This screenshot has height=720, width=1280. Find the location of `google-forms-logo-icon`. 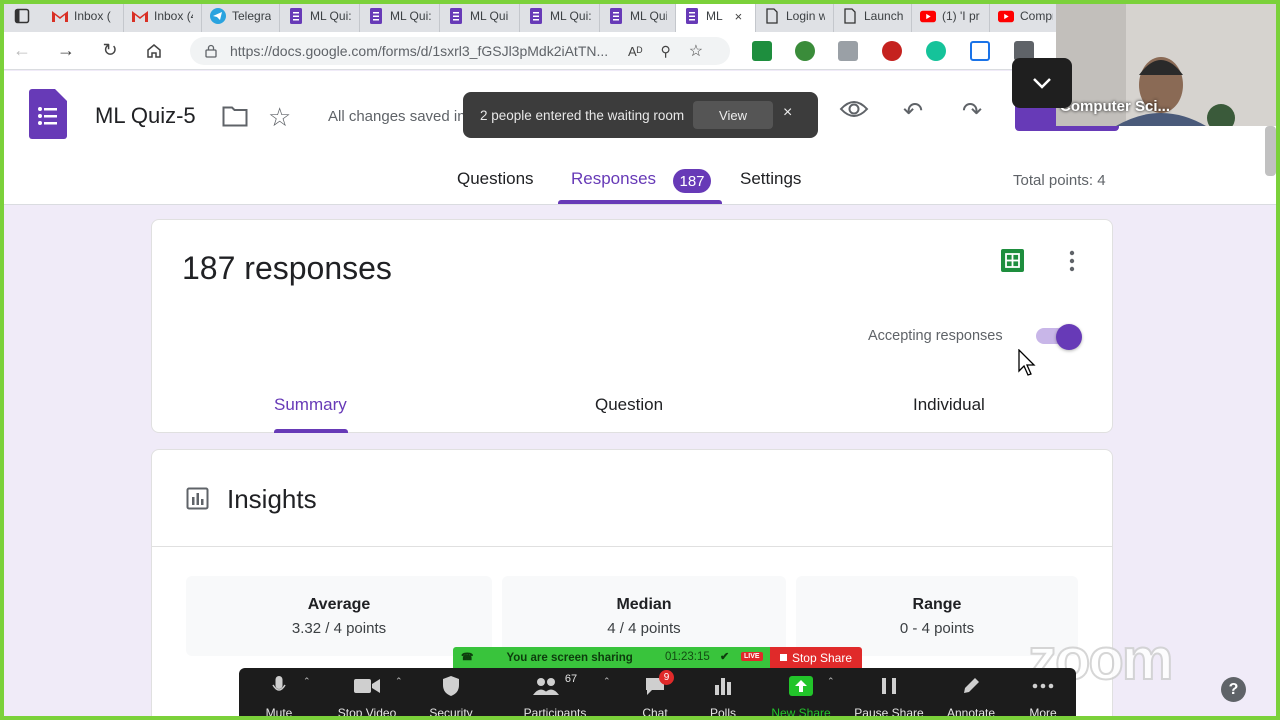

google-forms-logo-icon is located at coordinates (48, 116).